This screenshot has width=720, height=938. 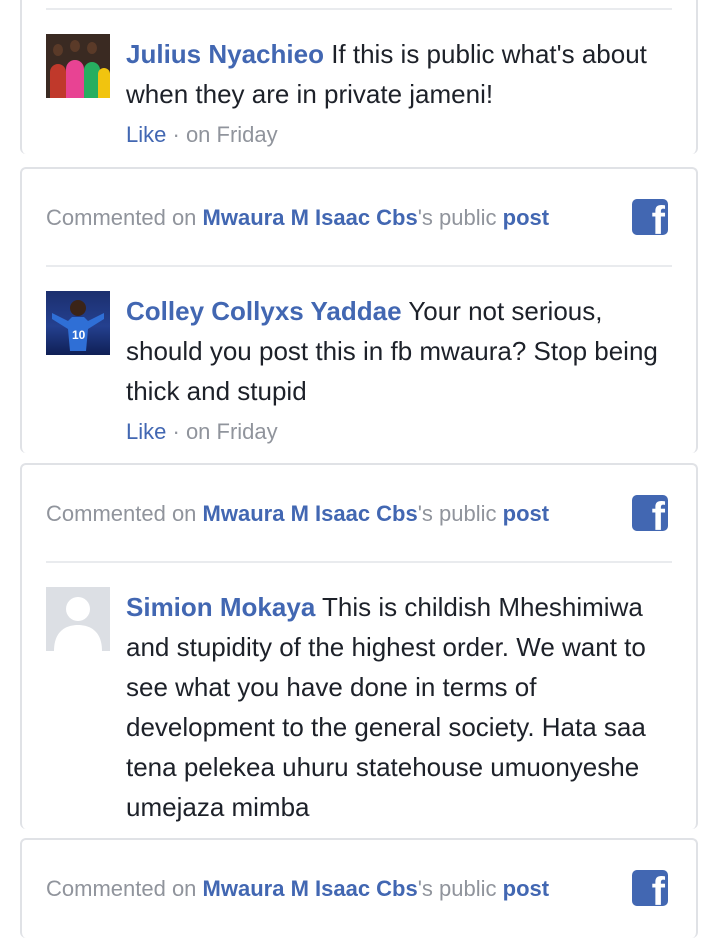 What do you see at coordinates (78, 624) in the screenshot?
I see `default-user-icon` at bounding box center [78, 624].